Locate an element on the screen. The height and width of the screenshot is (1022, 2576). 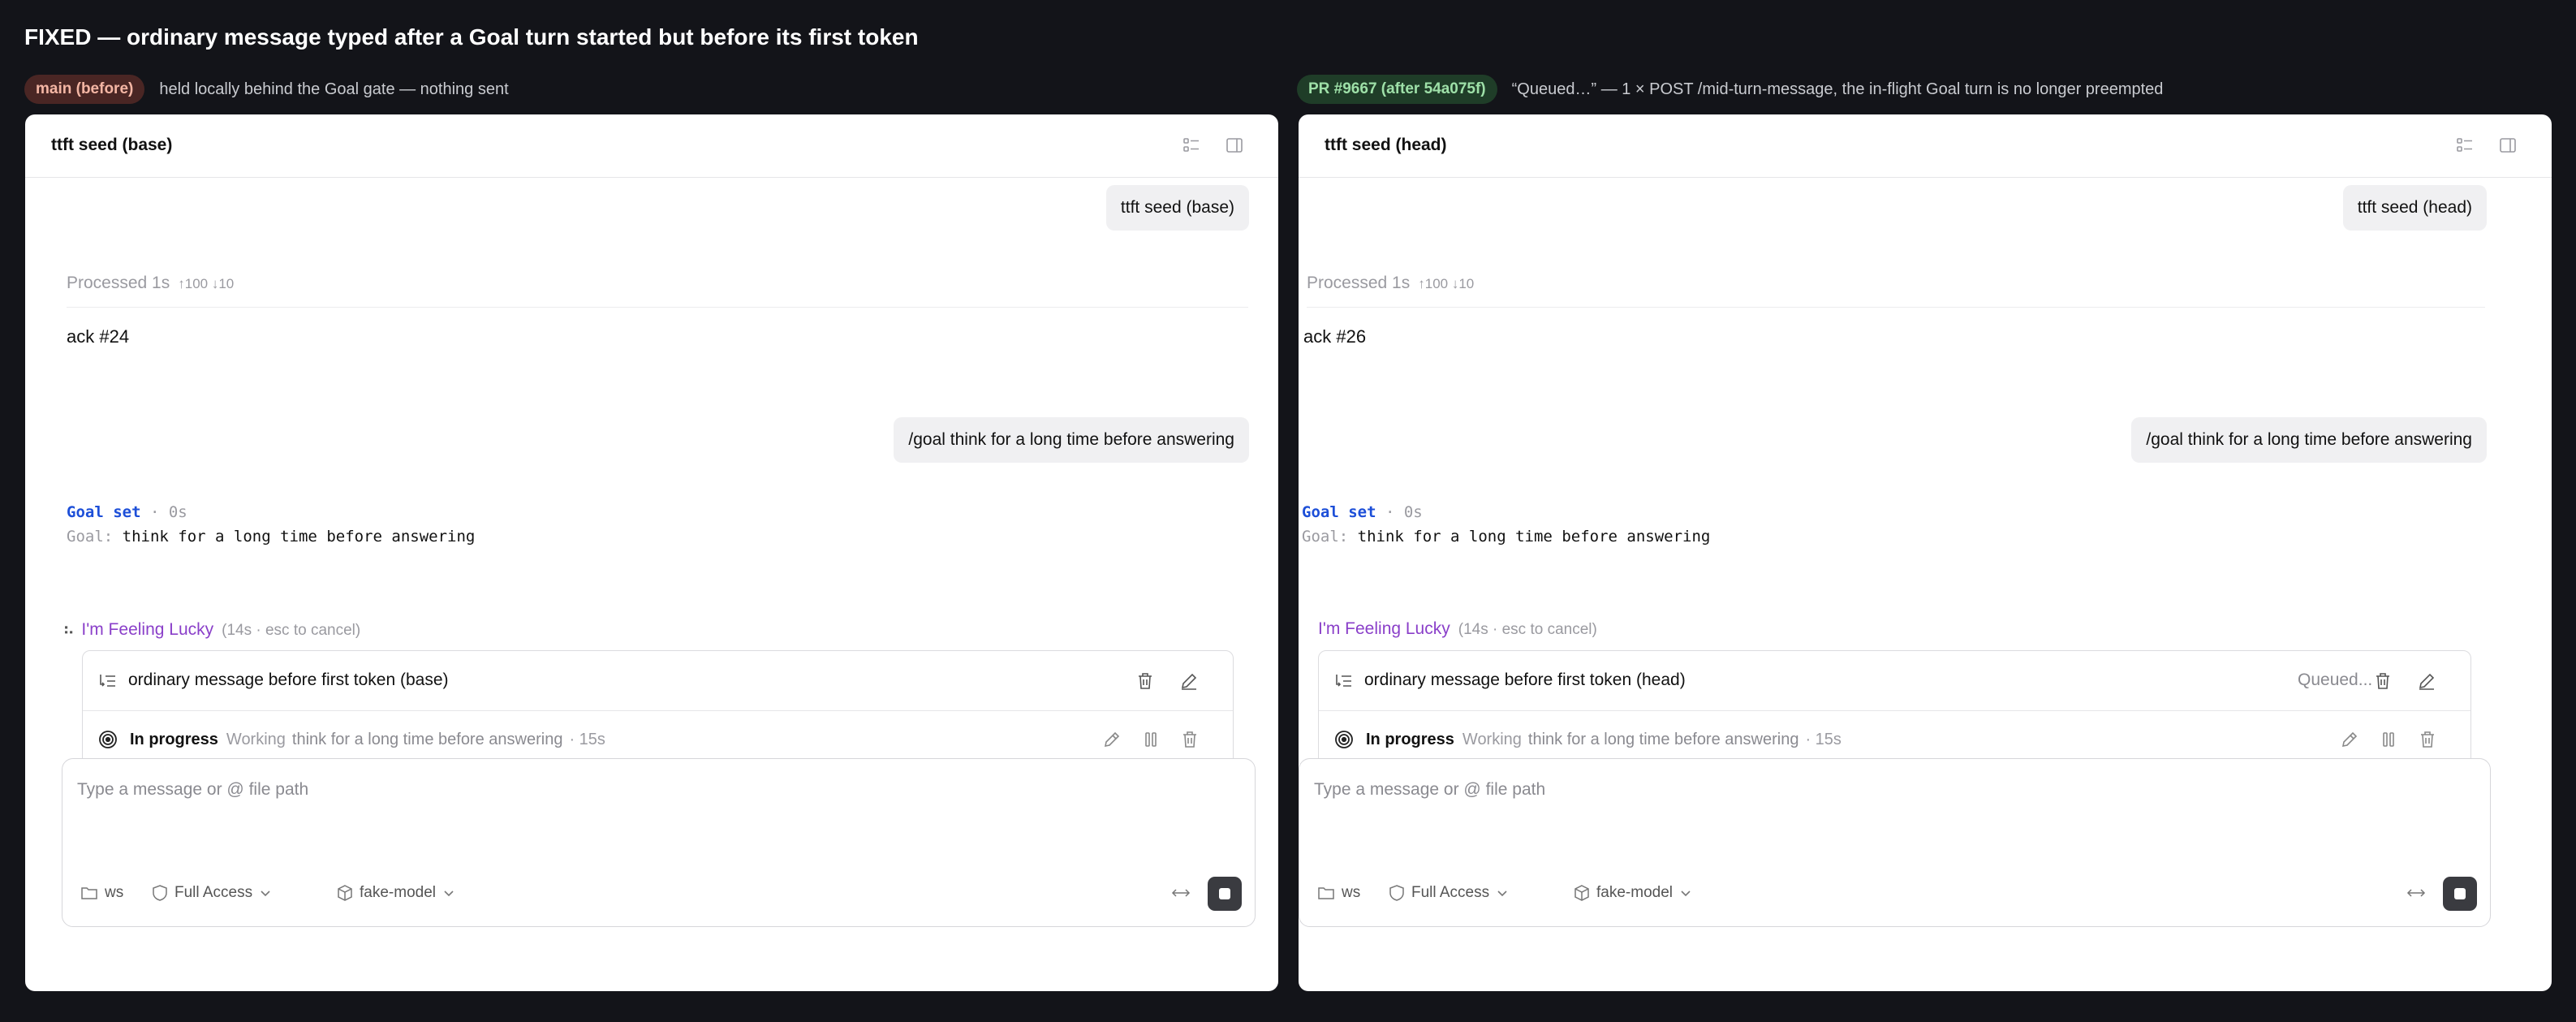
thread-title: ttft seed (head) is located at coordinates (1386, 145).